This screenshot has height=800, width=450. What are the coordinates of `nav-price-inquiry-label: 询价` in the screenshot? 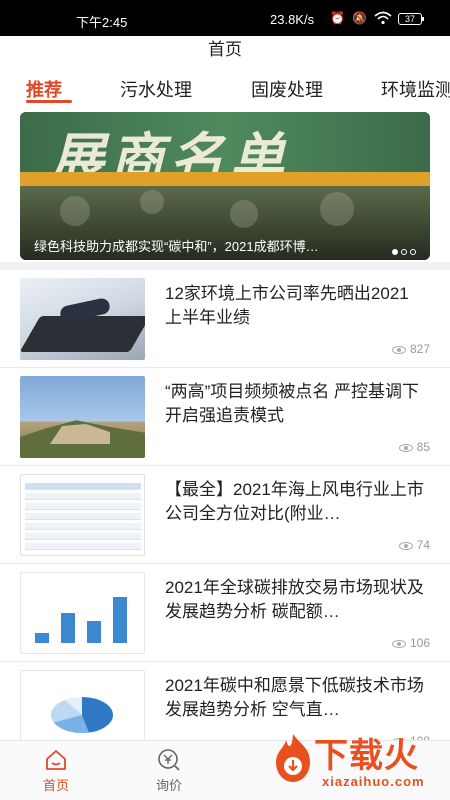 It's located at (168, 785).